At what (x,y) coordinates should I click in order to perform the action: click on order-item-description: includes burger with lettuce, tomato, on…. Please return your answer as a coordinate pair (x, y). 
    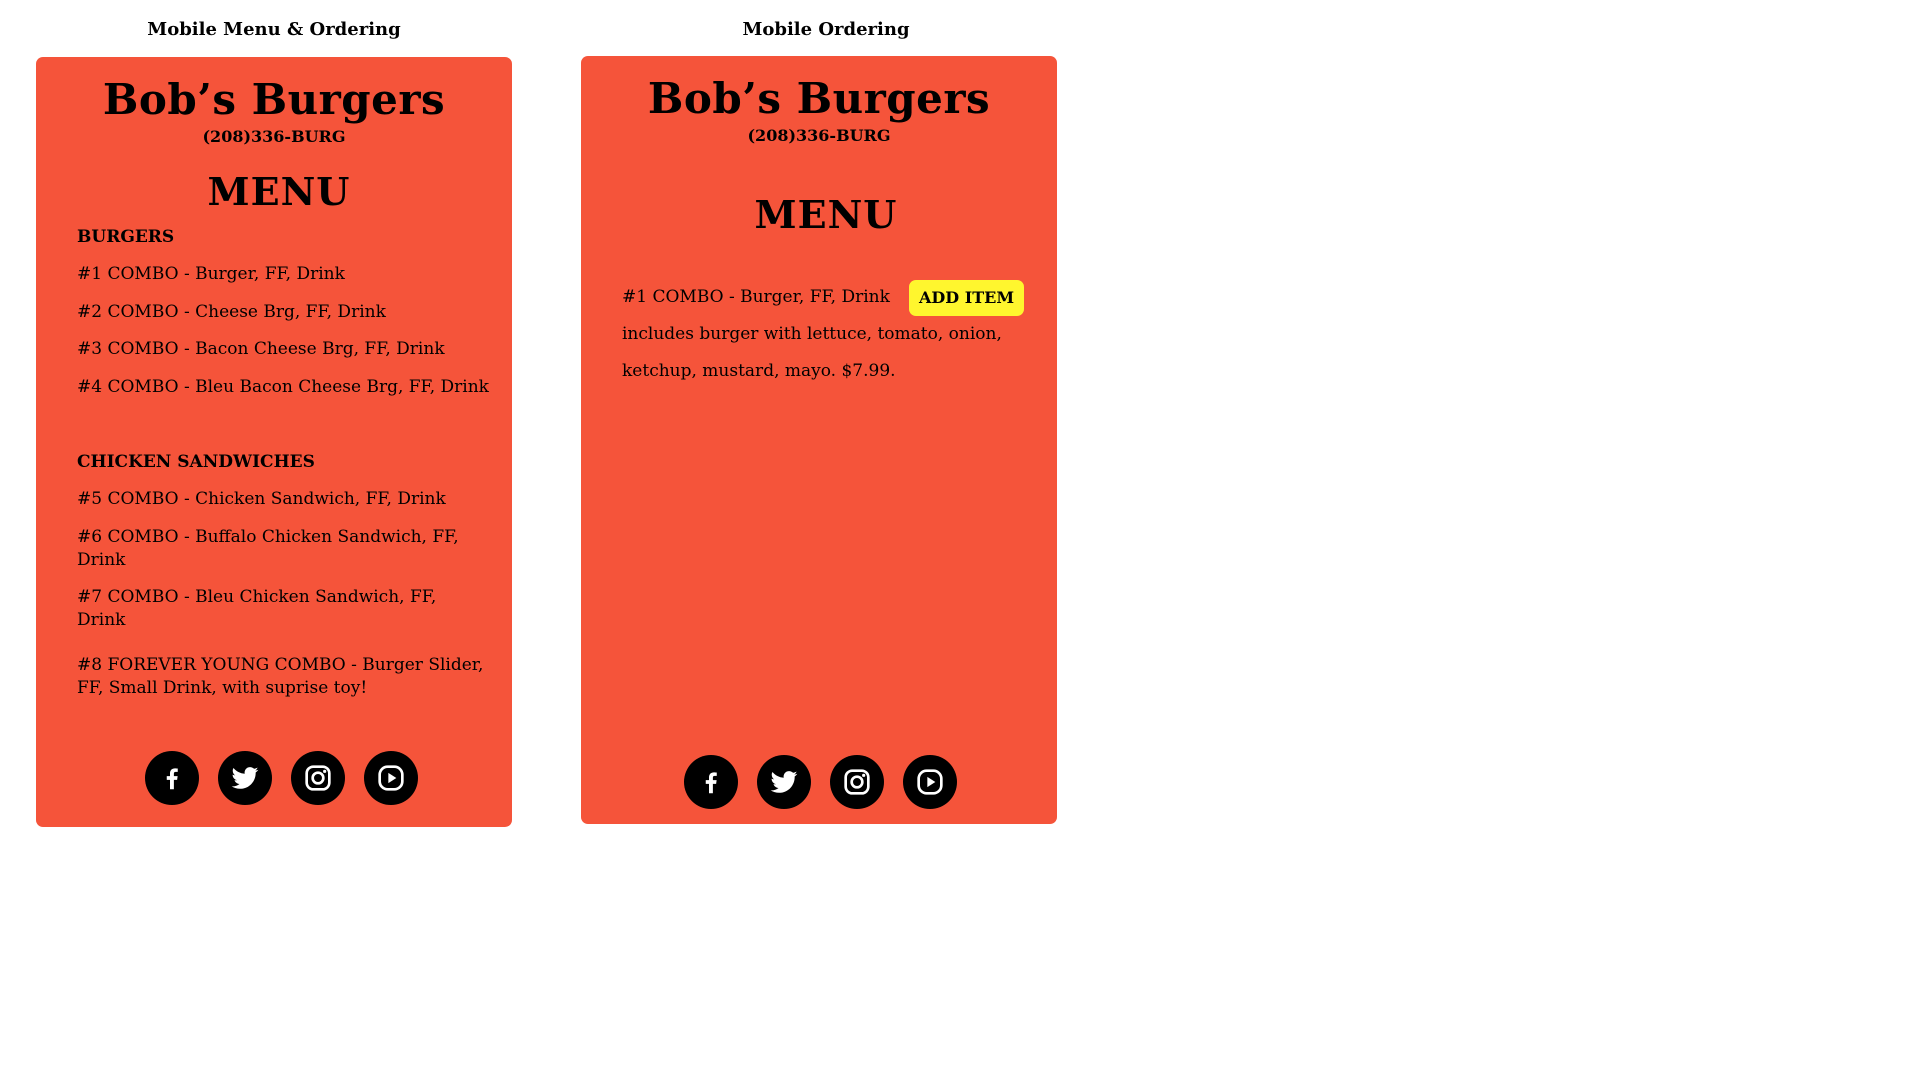
    Looking at the image, I should click on (812, 352).